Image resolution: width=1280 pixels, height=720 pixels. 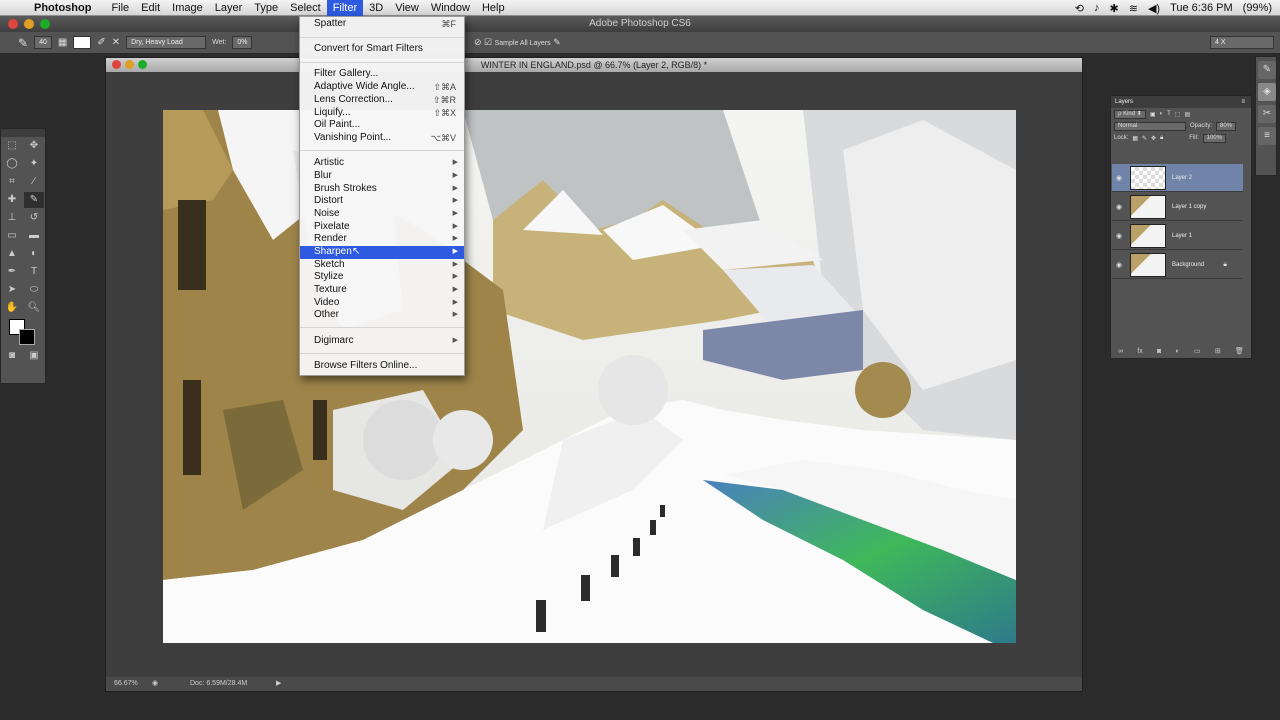 I want to click on menu-item-render: Render ▶, so click(x=382, y=239).